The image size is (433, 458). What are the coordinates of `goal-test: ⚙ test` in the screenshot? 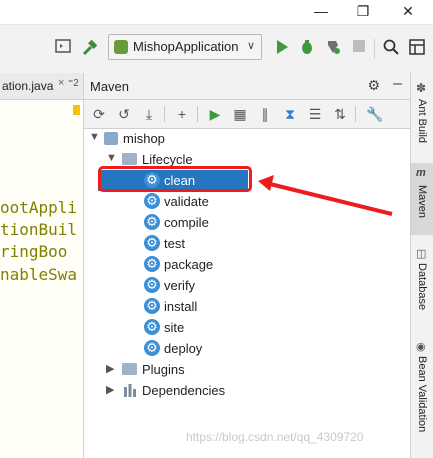 It's located at (244, 243).